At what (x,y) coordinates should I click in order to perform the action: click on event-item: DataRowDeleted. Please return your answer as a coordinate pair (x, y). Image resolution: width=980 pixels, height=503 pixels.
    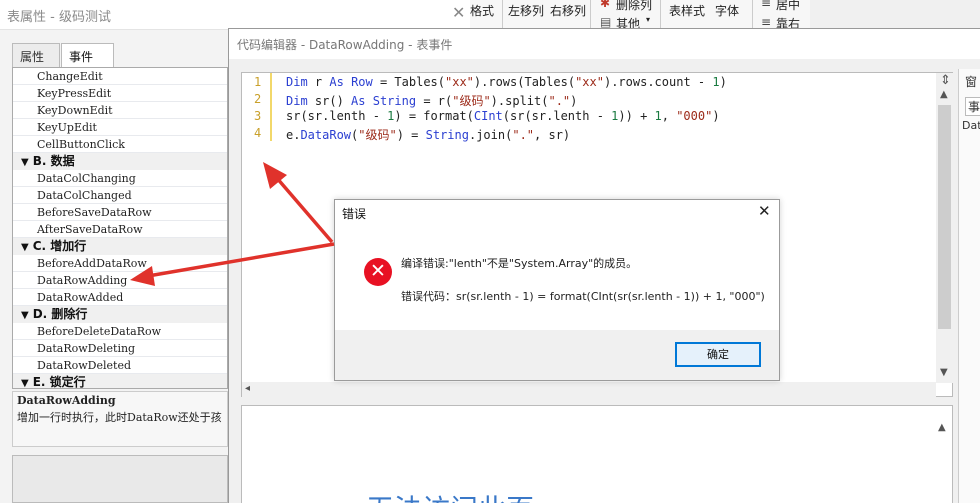
    Looking at the image, I should click on (120, 365).